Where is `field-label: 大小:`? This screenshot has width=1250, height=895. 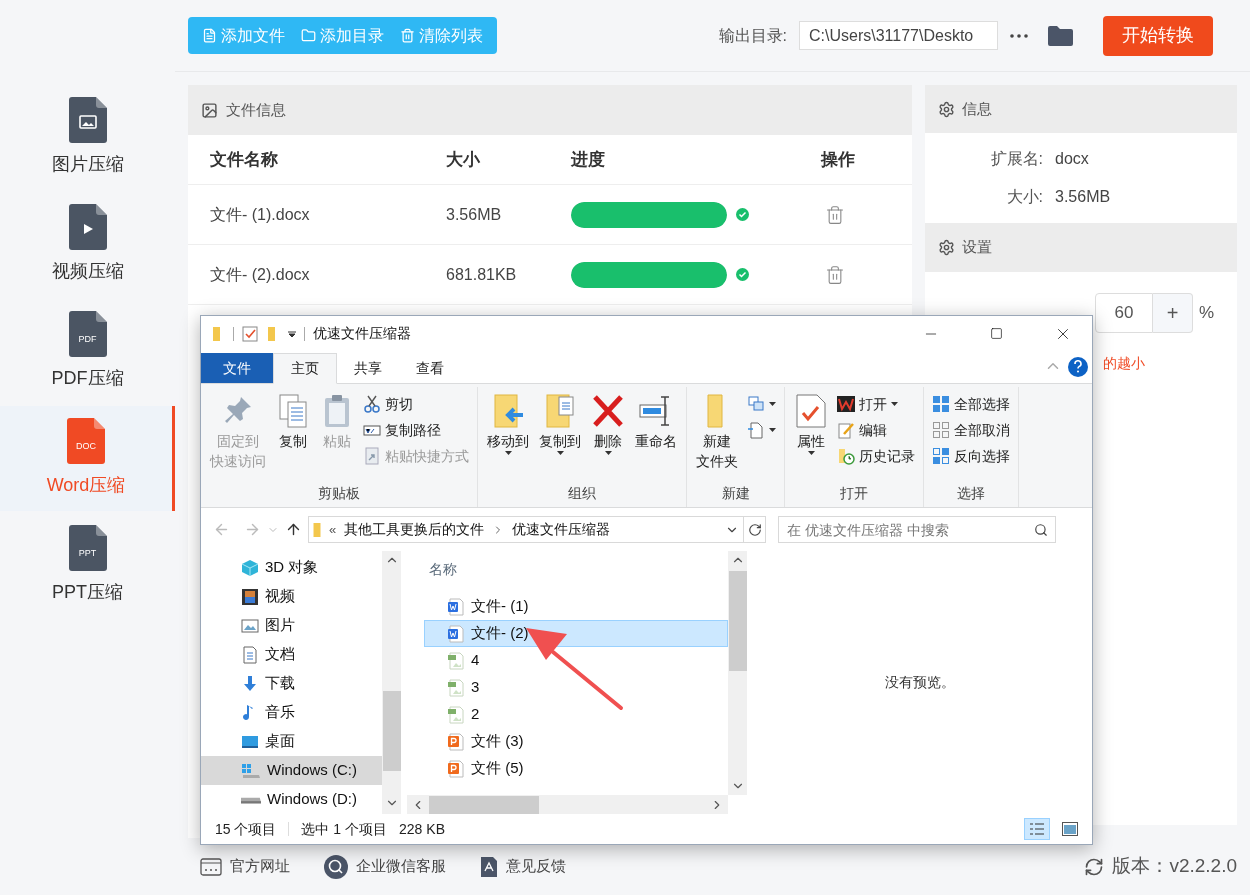 field-label: 大小: is located at coordinates (1024, 197).